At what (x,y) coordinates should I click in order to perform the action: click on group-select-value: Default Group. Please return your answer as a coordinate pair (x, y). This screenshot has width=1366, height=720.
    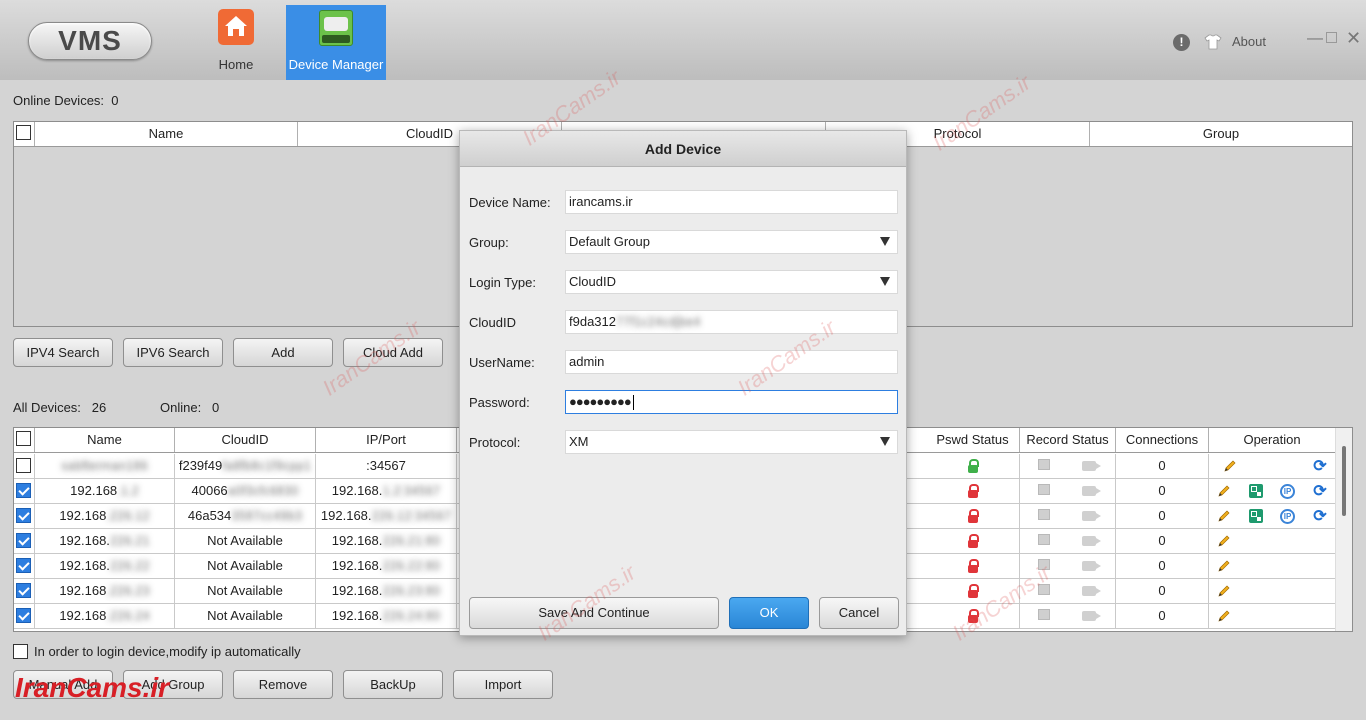
    Looking at the image, I should click on (609, 241).